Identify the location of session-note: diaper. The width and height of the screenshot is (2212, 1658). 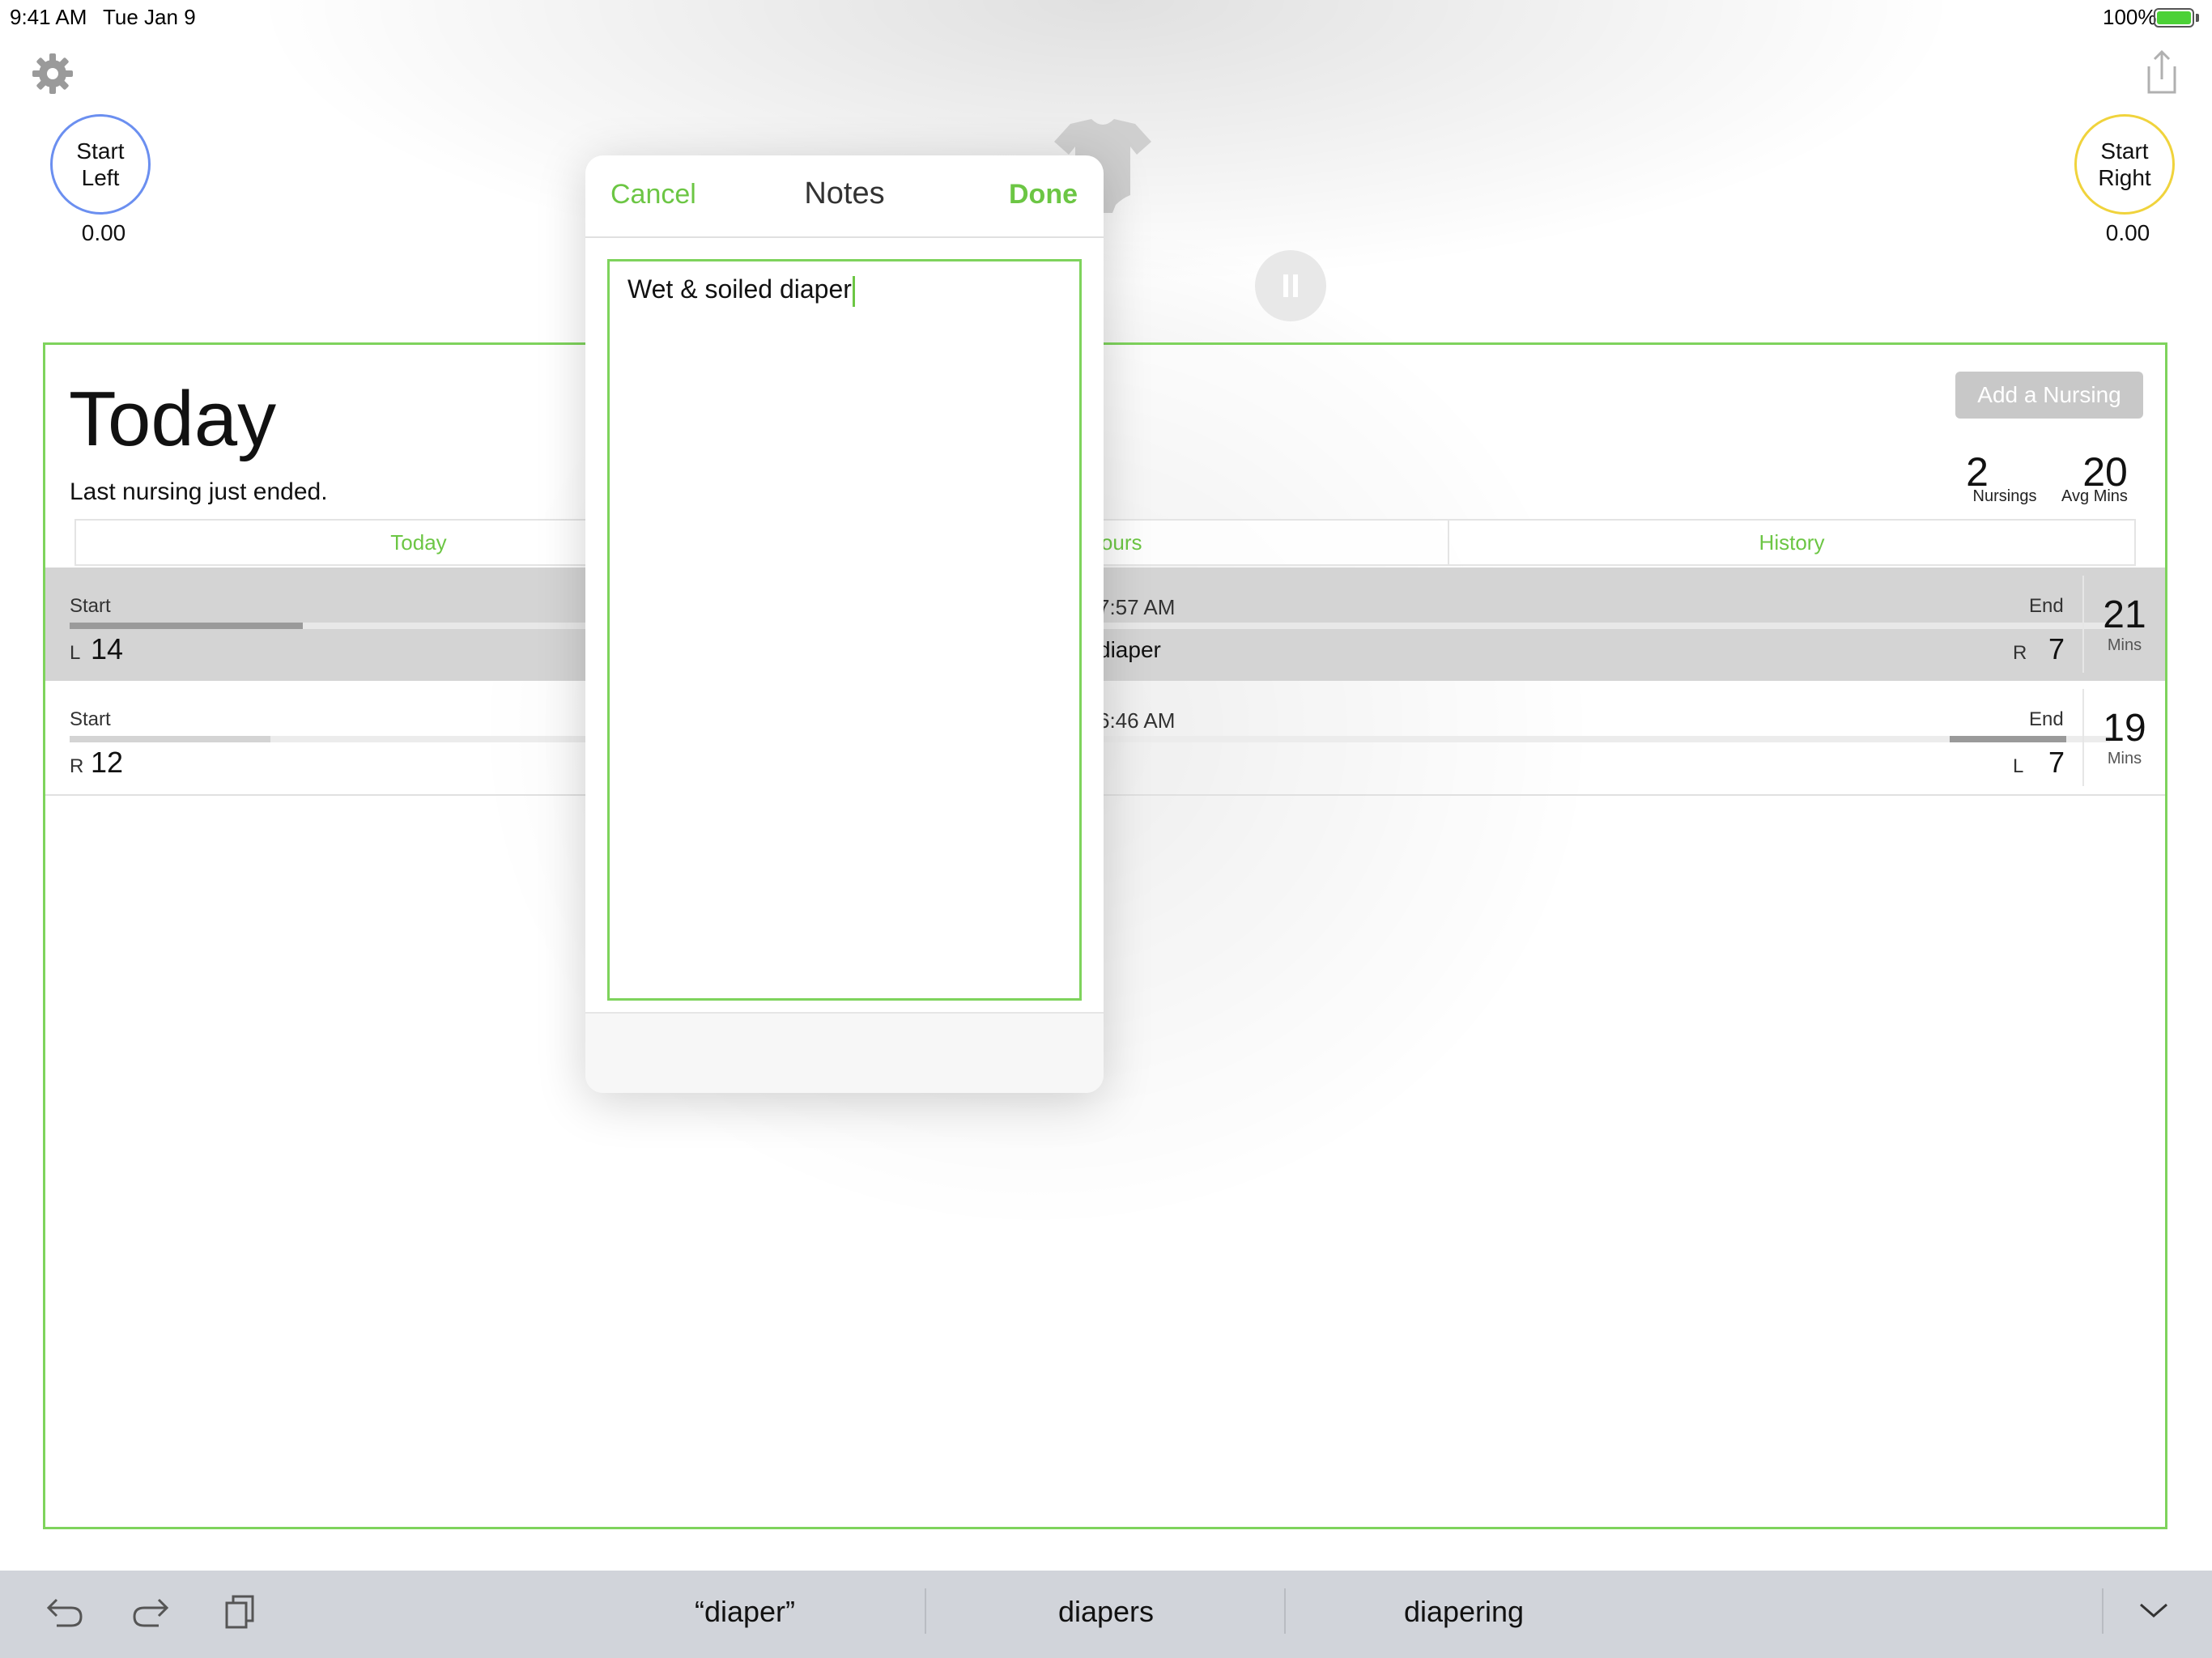
(1129, 649).